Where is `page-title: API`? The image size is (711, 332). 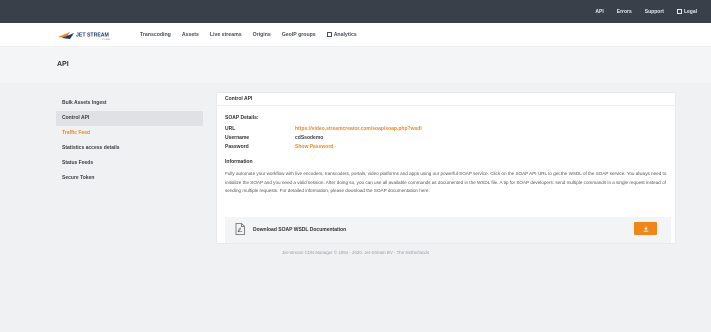
page-title: API is located at coordinates (63, 64).